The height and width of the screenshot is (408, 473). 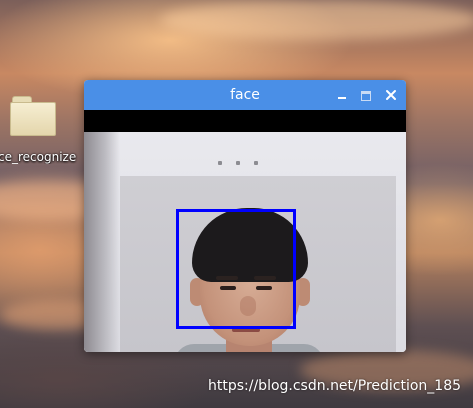 What do you see at coordinates (236, 269) in the screenshot?
I see `face-detection-box` at bounding box center [236, 269].